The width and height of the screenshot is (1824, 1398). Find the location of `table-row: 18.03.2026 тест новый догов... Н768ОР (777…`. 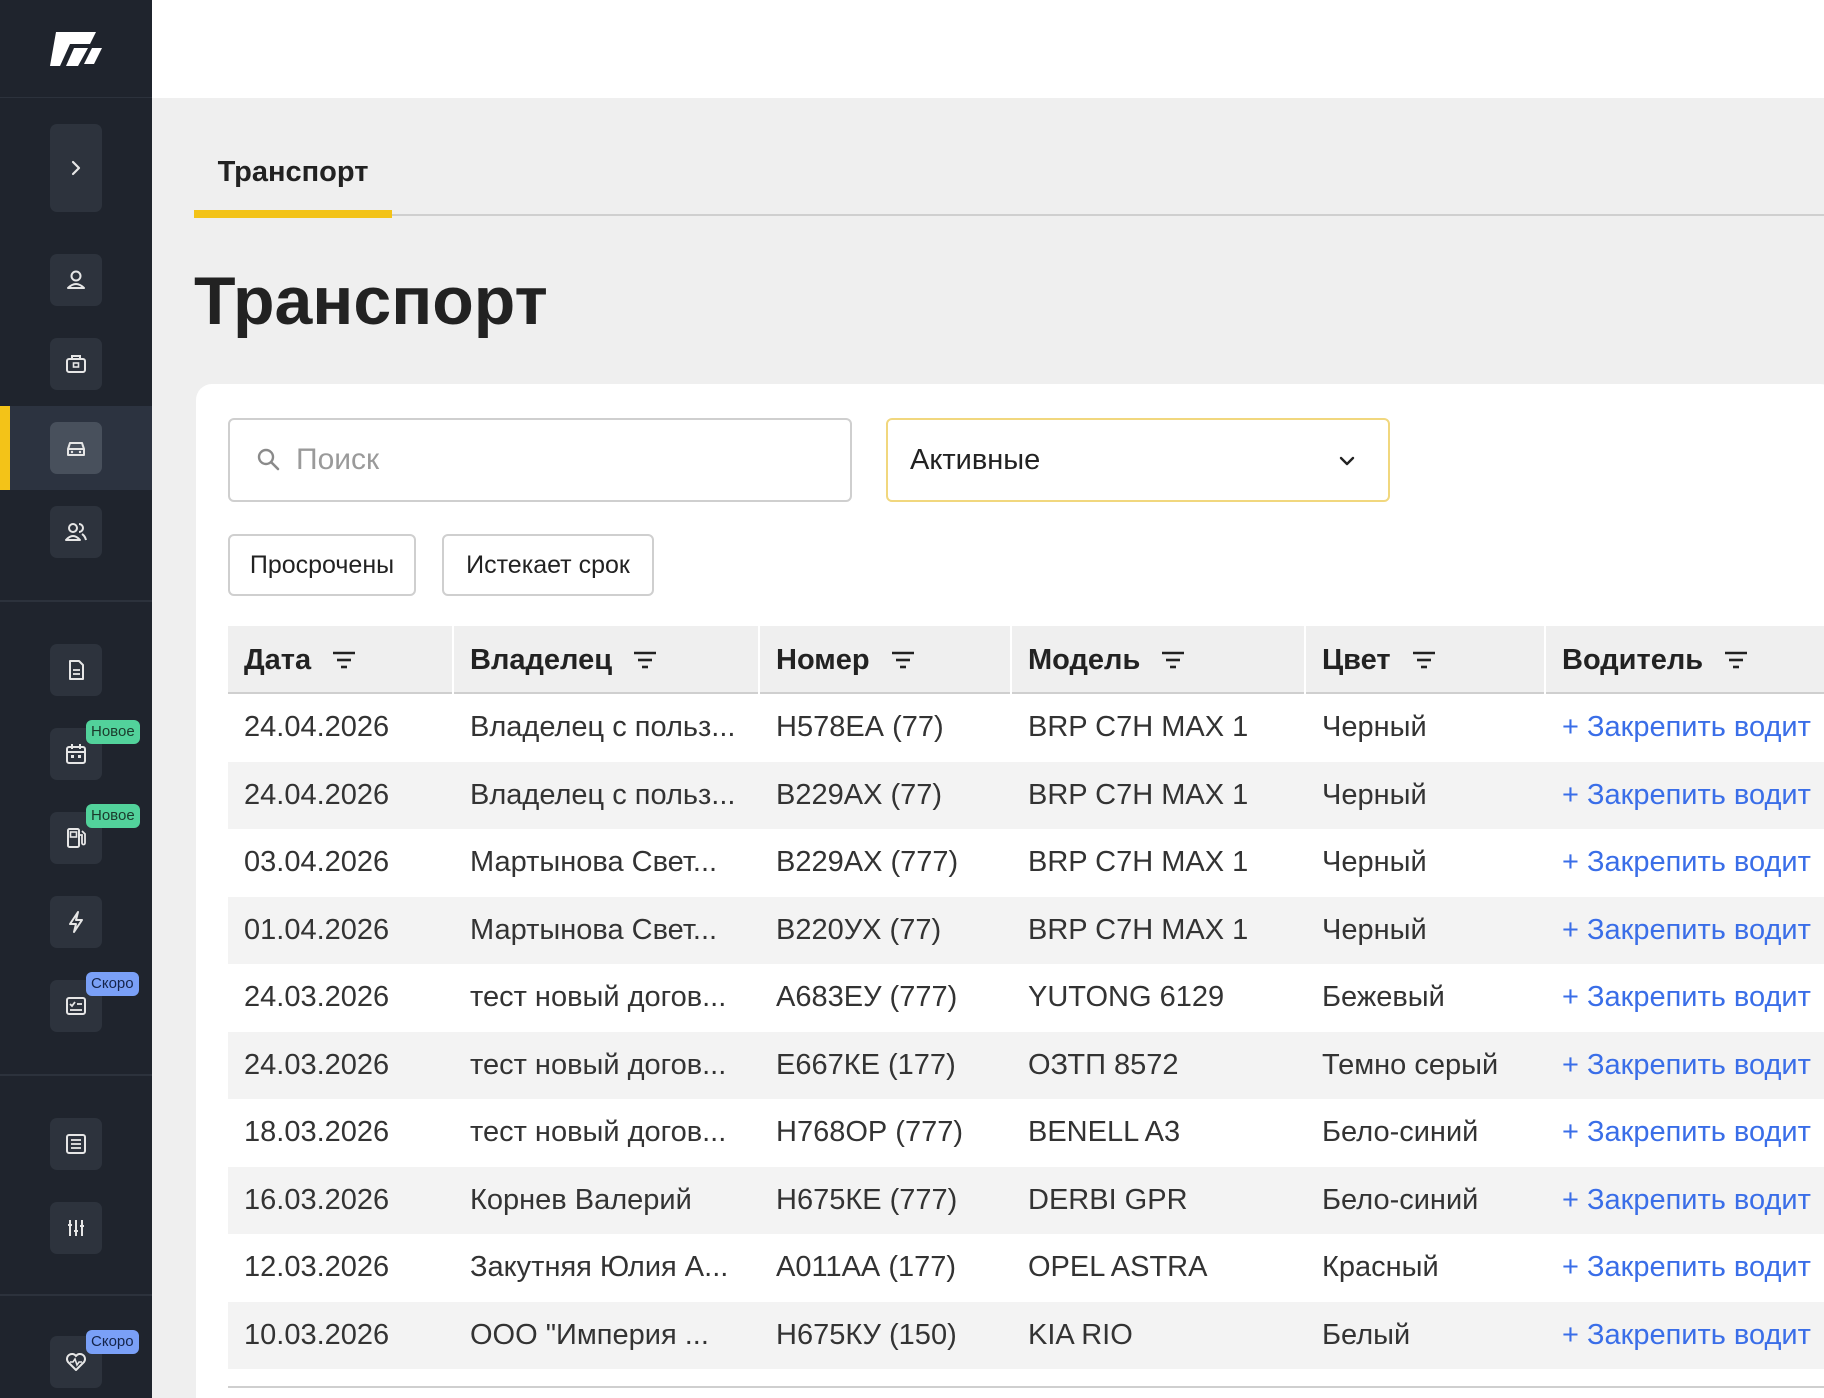

table-row: 18.03.2026 тест новый догов... Н768ОР (777… is located at coordinates (1026, 1133).